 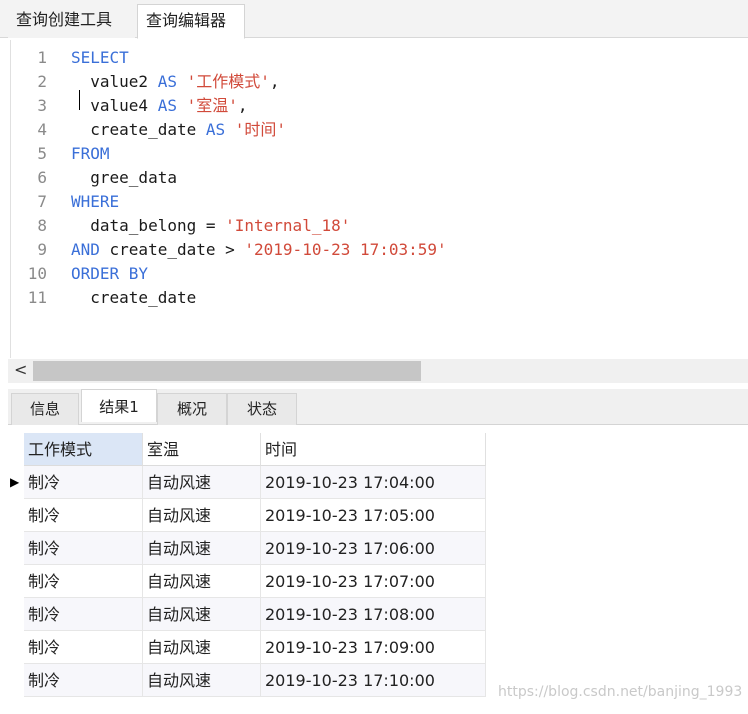 I want to click on table-cell: 2019-10-23 17:05:00, so click(x=373, y=515).